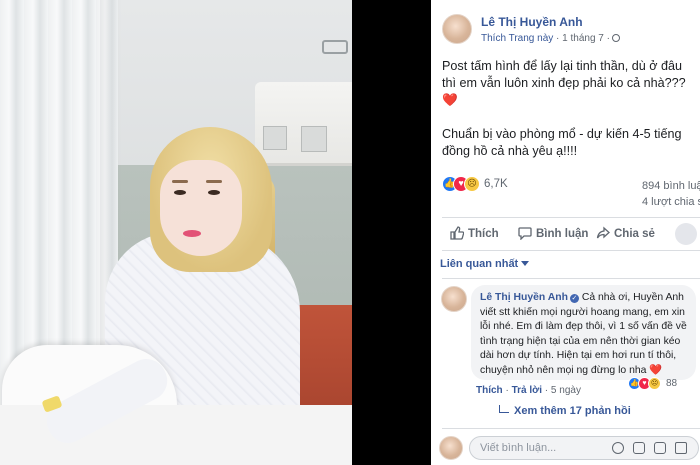 This screenshot has width=700, height=465. What do you see at coordinates (574, 298) in the screenshot?
I see `verified-icon: ✓` at bounding box center [574, 298].